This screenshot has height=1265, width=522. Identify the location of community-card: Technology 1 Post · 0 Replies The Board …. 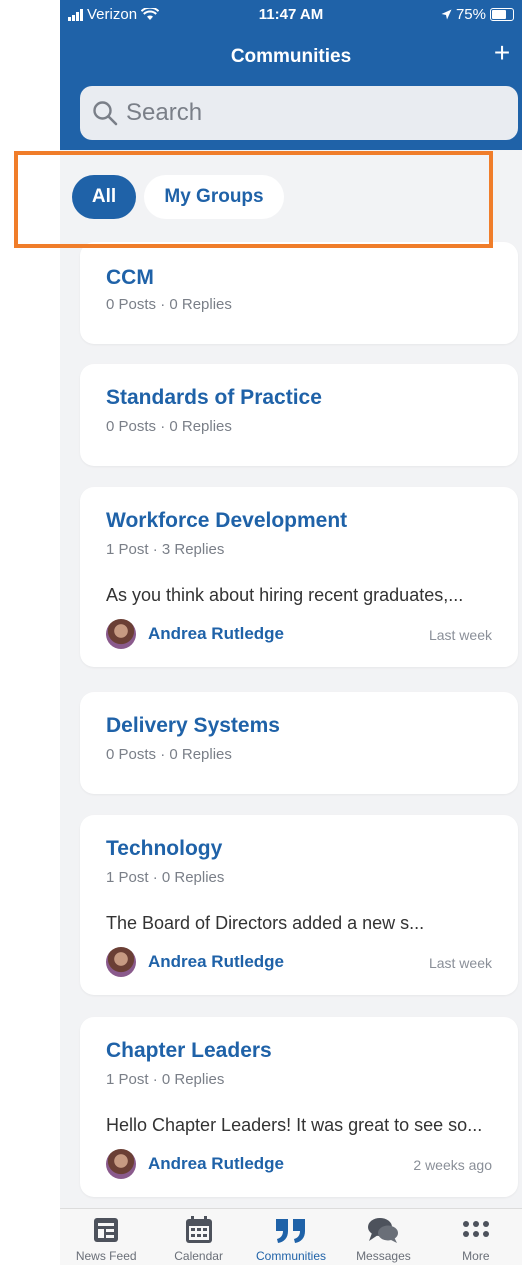
(299, 905).